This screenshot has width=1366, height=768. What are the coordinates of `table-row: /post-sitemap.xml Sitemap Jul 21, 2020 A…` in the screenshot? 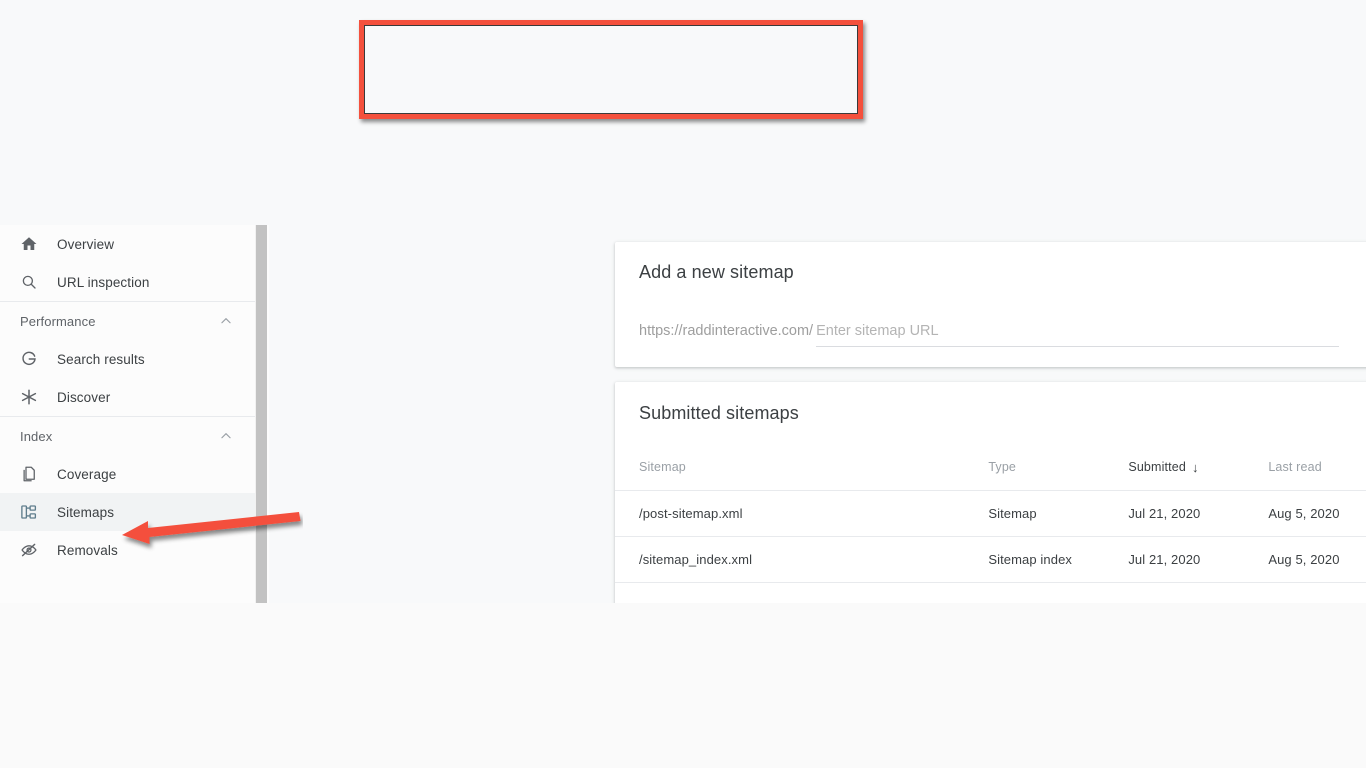 It's located at (990, 513).